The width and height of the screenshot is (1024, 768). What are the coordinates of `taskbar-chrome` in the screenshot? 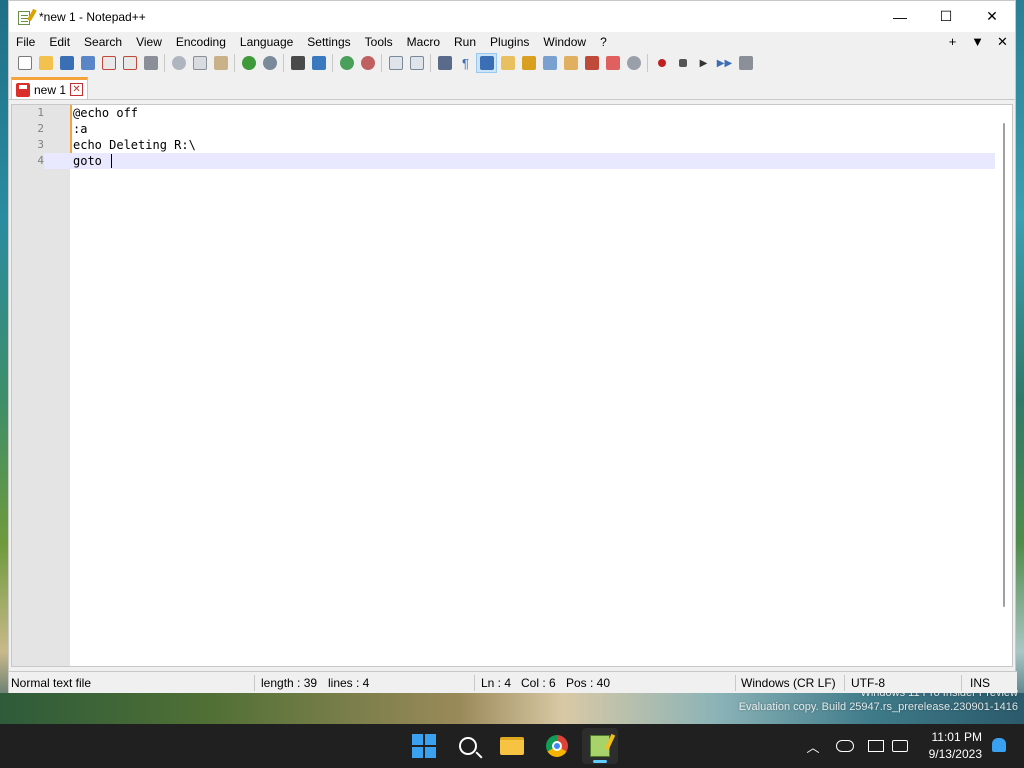 It's located at (557, 746).